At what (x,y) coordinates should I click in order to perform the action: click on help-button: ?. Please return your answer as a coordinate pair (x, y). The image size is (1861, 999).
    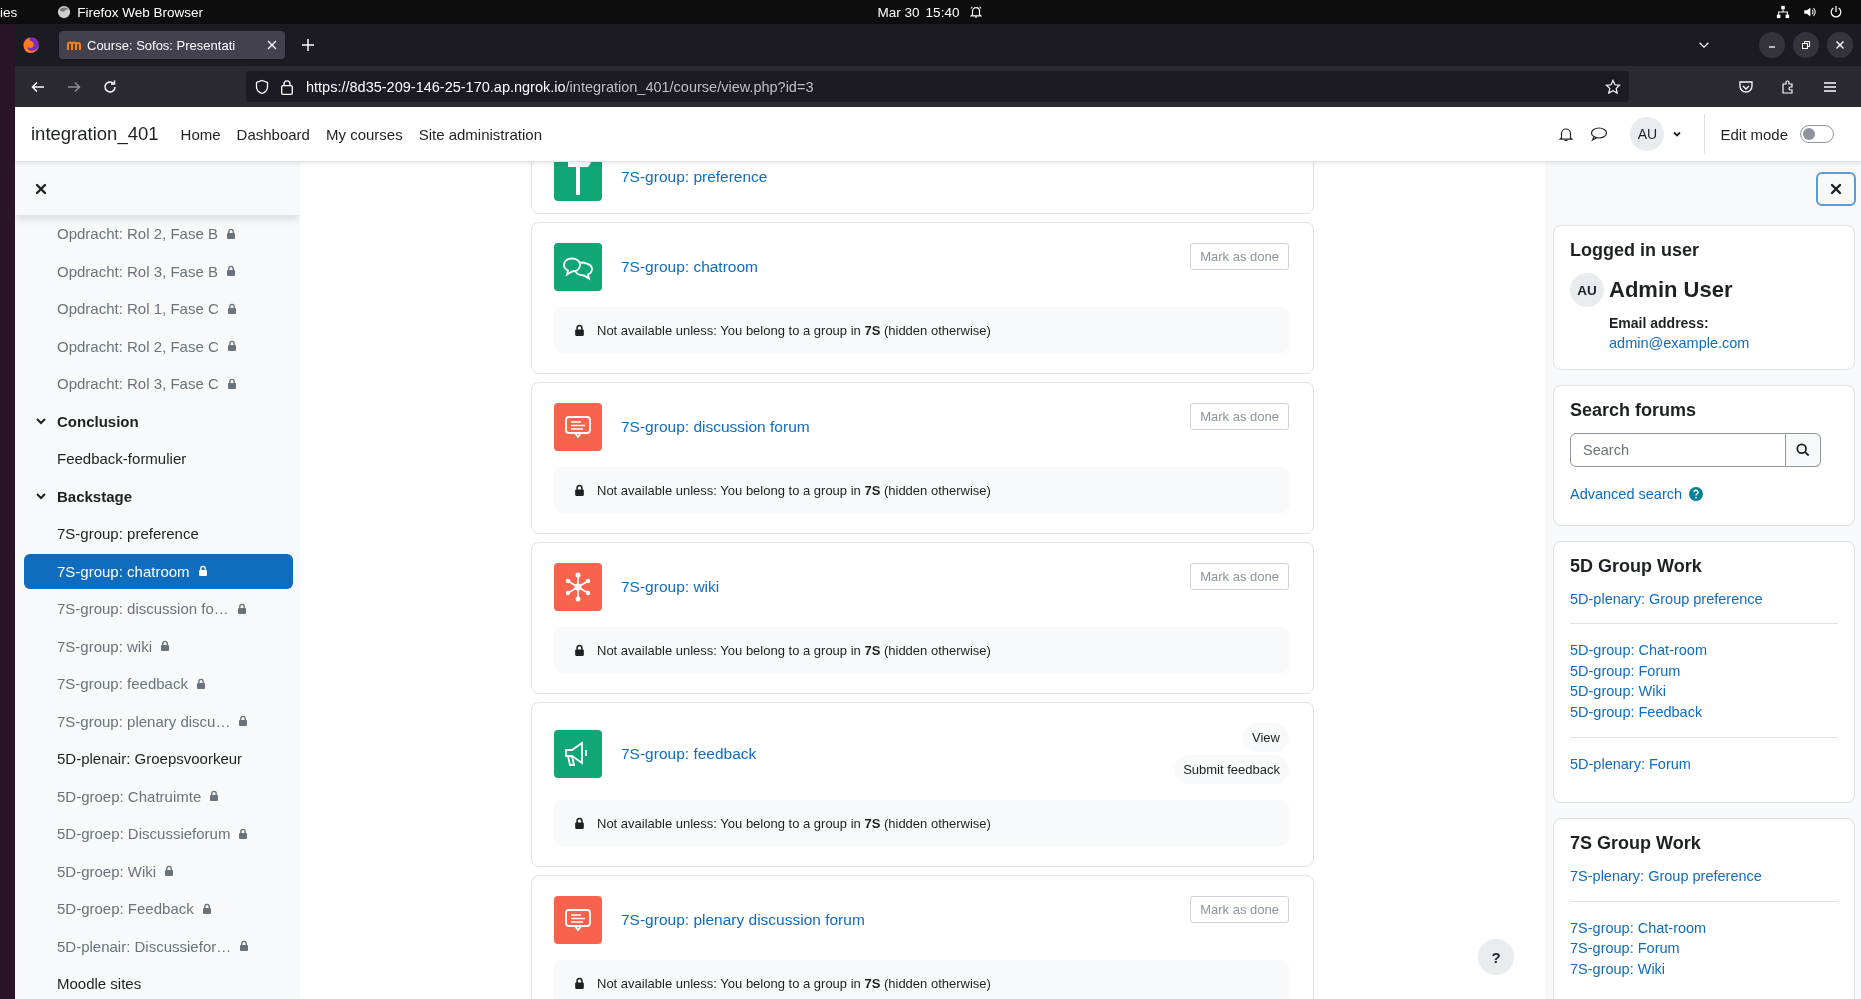
    Looking at the image, I should click on (1496, 957).